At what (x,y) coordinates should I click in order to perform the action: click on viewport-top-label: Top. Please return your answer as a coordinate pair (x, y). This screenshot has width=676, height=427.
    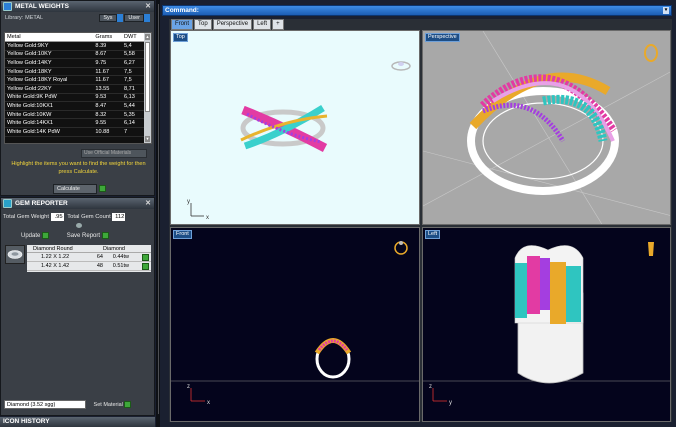
    Looking at the image, I should click on (180, 37).